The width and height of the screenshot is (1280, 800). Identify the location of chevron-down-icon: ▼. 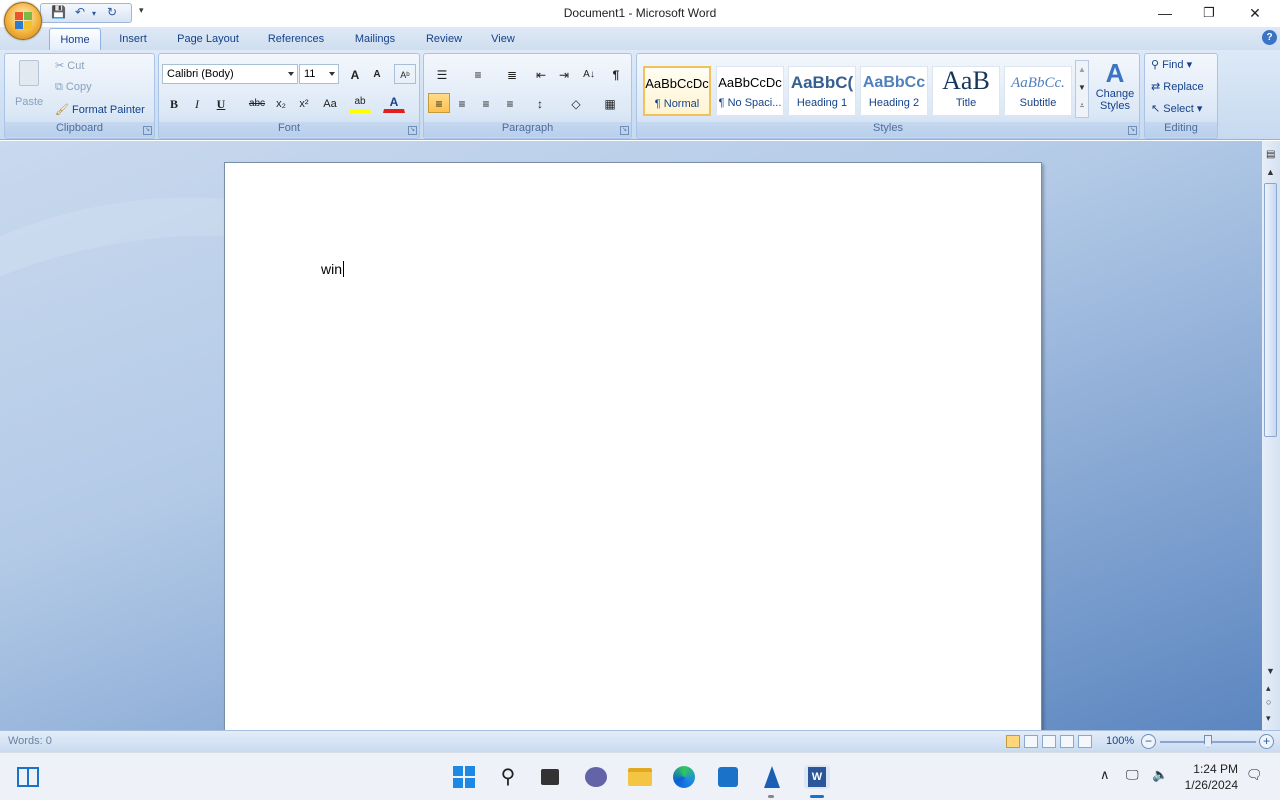
(1082, 88).